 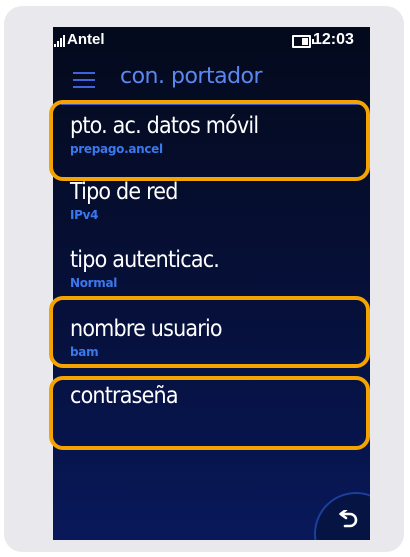 I want to click on setting-item-access-point: pto. ac. datos móvil prepago.ancel, so click(x=211, y=142).